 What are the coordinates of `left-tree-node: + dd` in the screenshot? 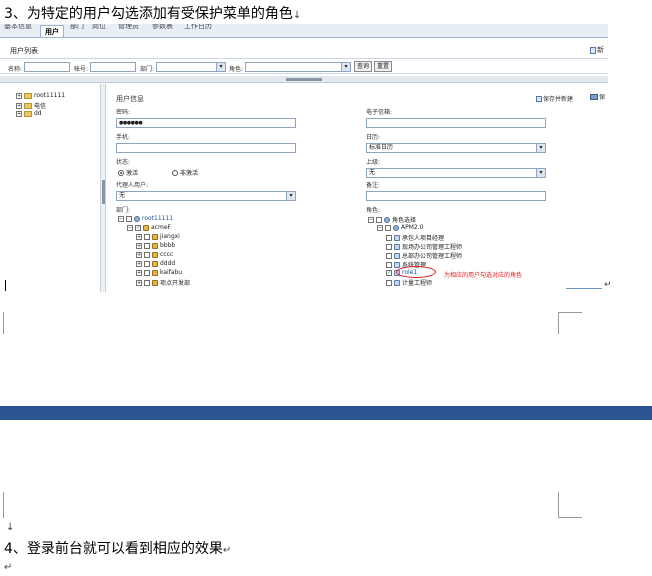 It's located at (29, 113).